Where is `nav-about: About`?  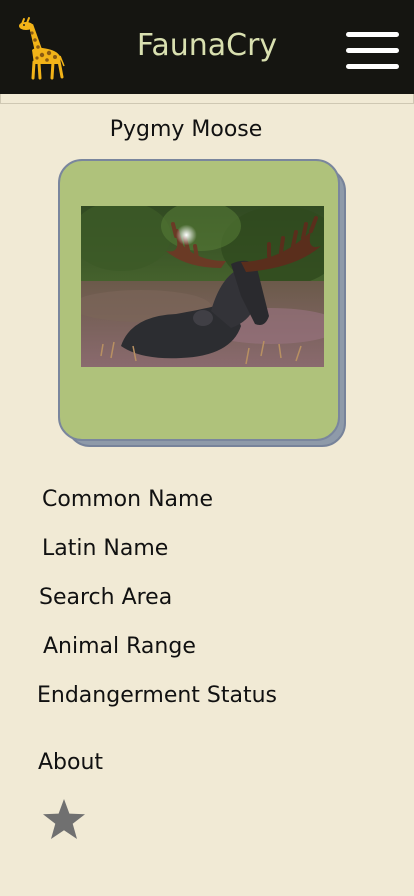
nav-about: About is located at coordinates (70, 762).